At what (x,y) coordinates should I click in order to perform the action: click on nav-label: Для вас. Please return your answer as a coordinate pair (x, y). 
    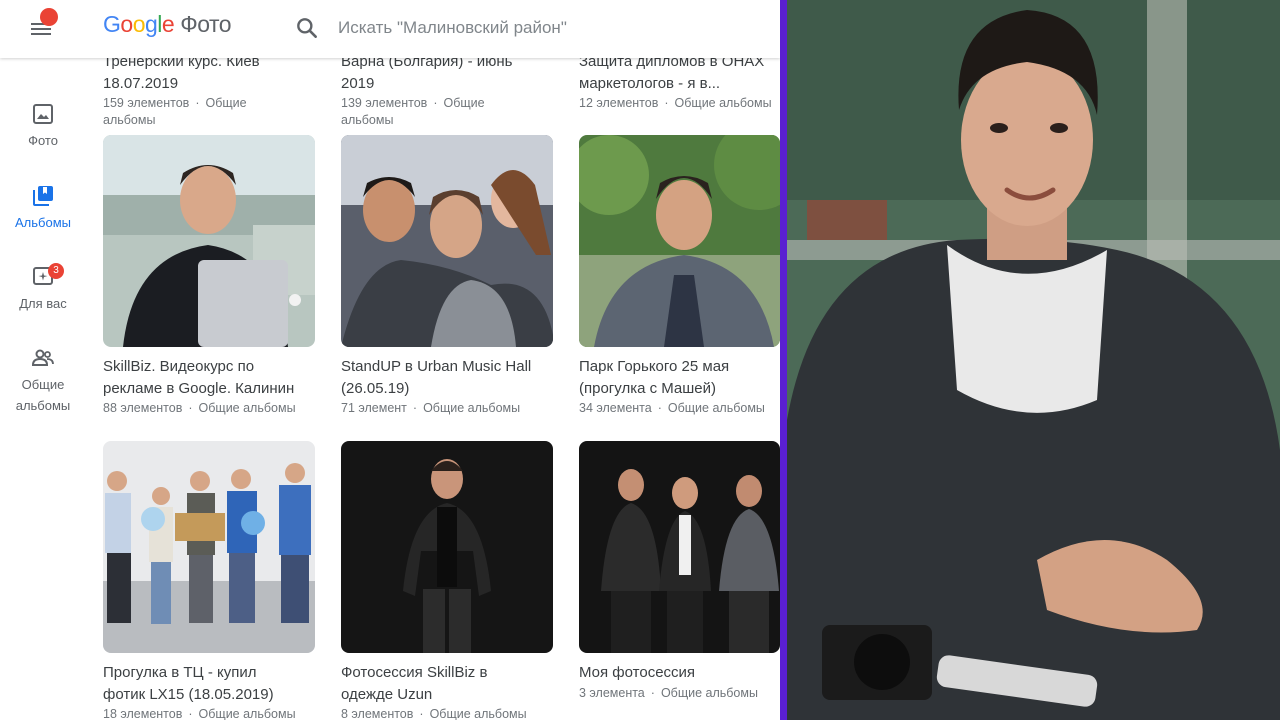
    Looking at the image, I should click on (43, 303).